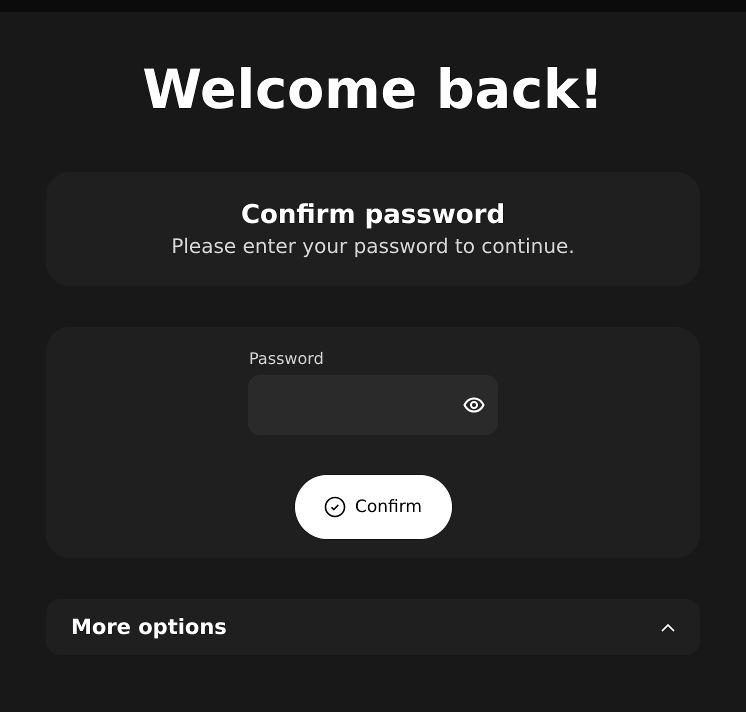 The image size is (746, 712). Describe the element at coordinates (373, 215) in the screenshot. I see `card-heading: Confirm password` at that location.